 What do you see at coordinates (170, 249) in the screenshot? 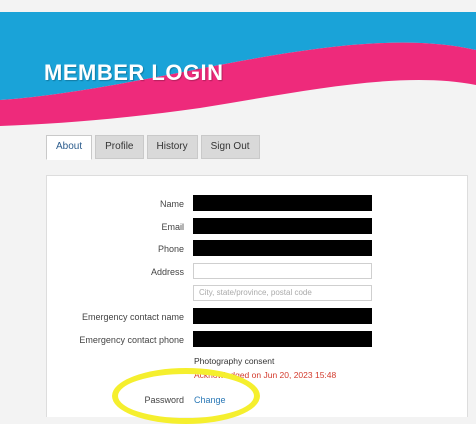
I see `phone-label: Phone` at bounding box center [170, 249].